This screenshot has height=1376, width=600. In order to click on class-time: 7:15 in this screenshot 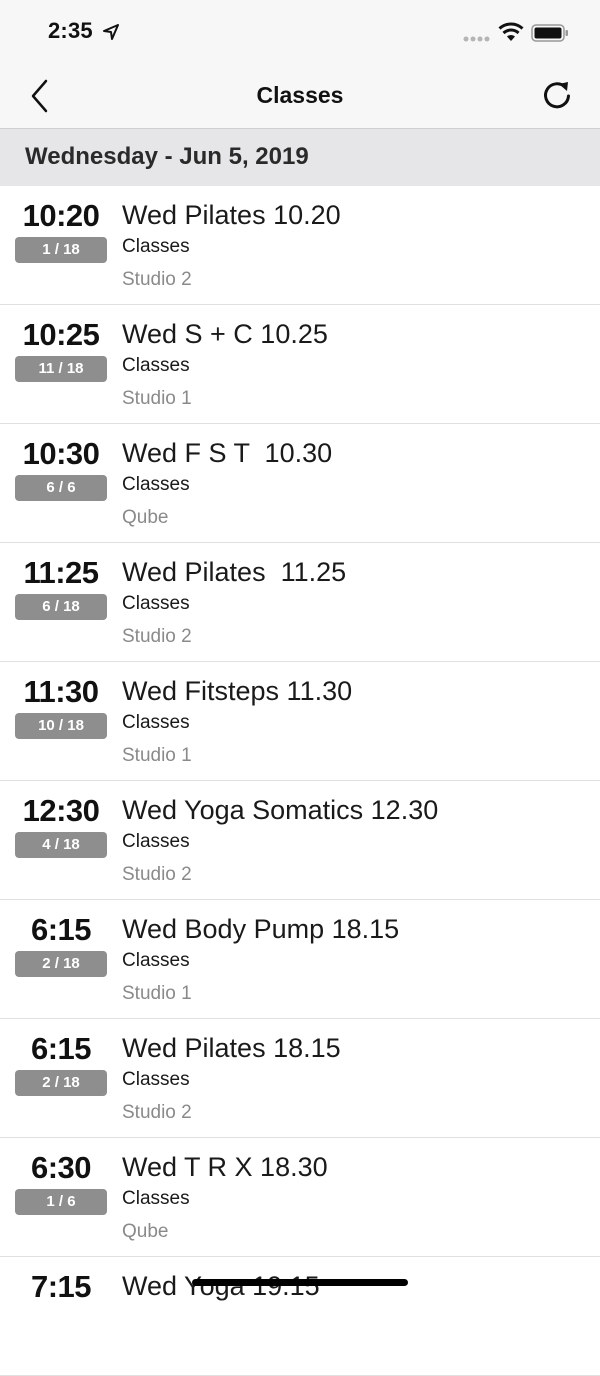, I will do `click(61, 1286)`.